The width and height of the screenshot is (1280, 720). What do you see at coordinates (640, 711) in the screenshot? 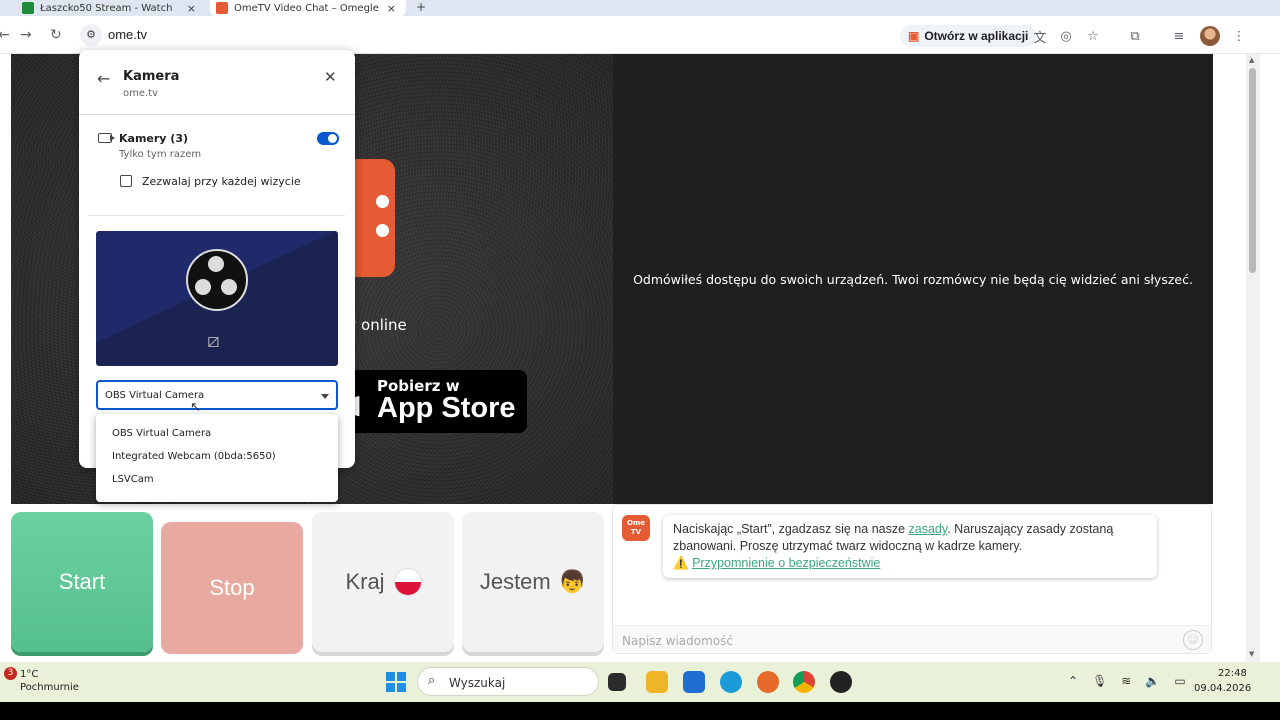
I see `screen-bottom-edge` at bounding box center [640, 711].